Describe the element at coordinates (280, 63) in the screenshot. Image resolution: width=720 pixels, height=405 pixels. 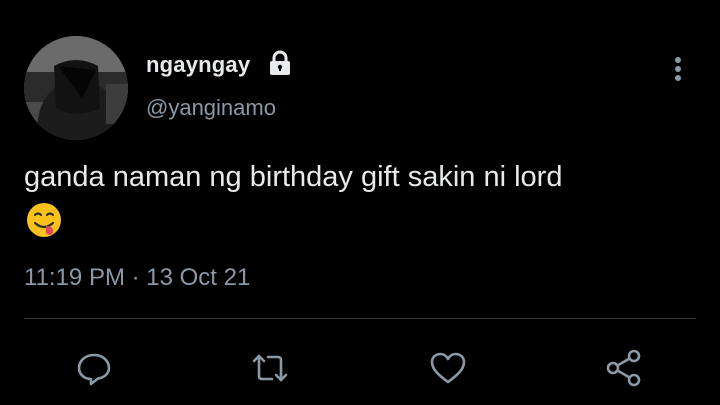
I see `lock-icon` at that location.